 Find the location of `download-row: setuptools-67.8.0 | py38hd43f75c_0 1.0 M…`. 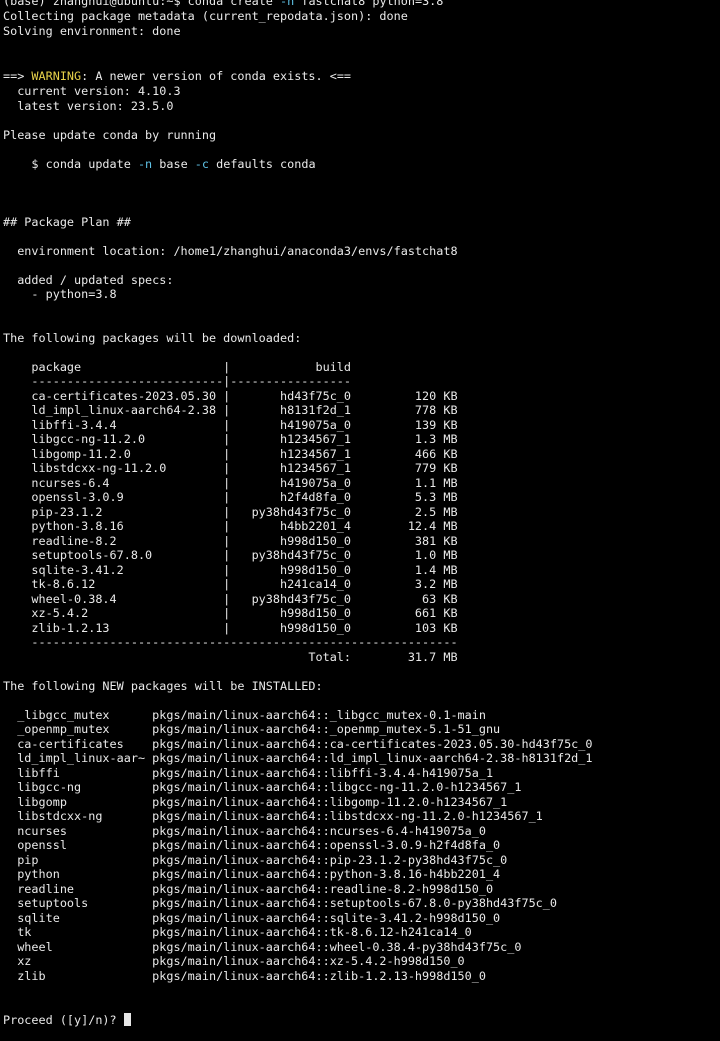

download-row: setuptools-67.8.0 | py38hd43f75c_0 1.0 M… is located at coordinates (230, 555).